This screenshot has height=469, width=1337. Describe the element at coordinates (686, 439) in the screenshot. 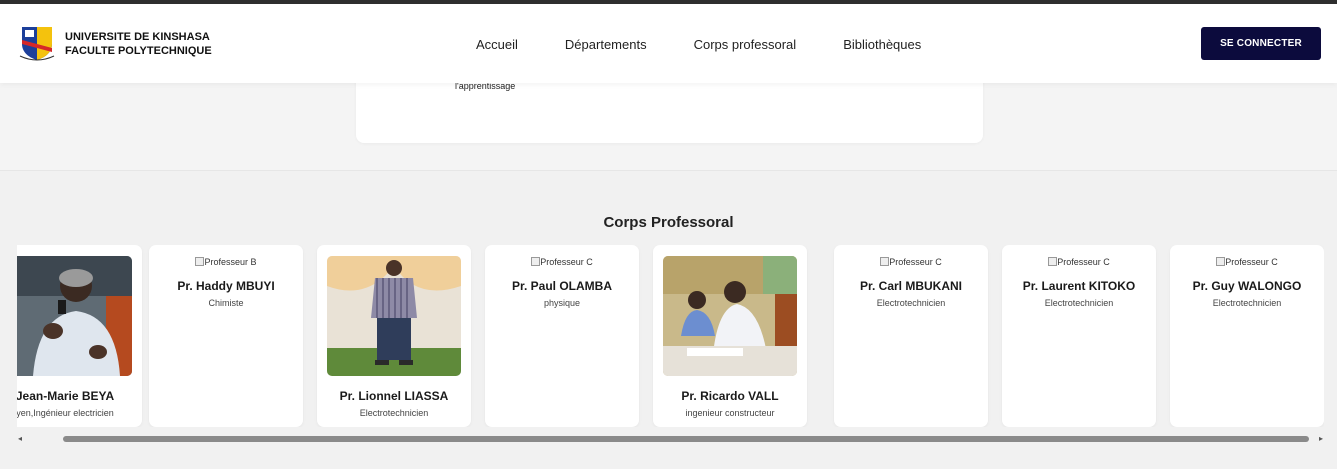

I see `scrollbar-thumb` at that location.